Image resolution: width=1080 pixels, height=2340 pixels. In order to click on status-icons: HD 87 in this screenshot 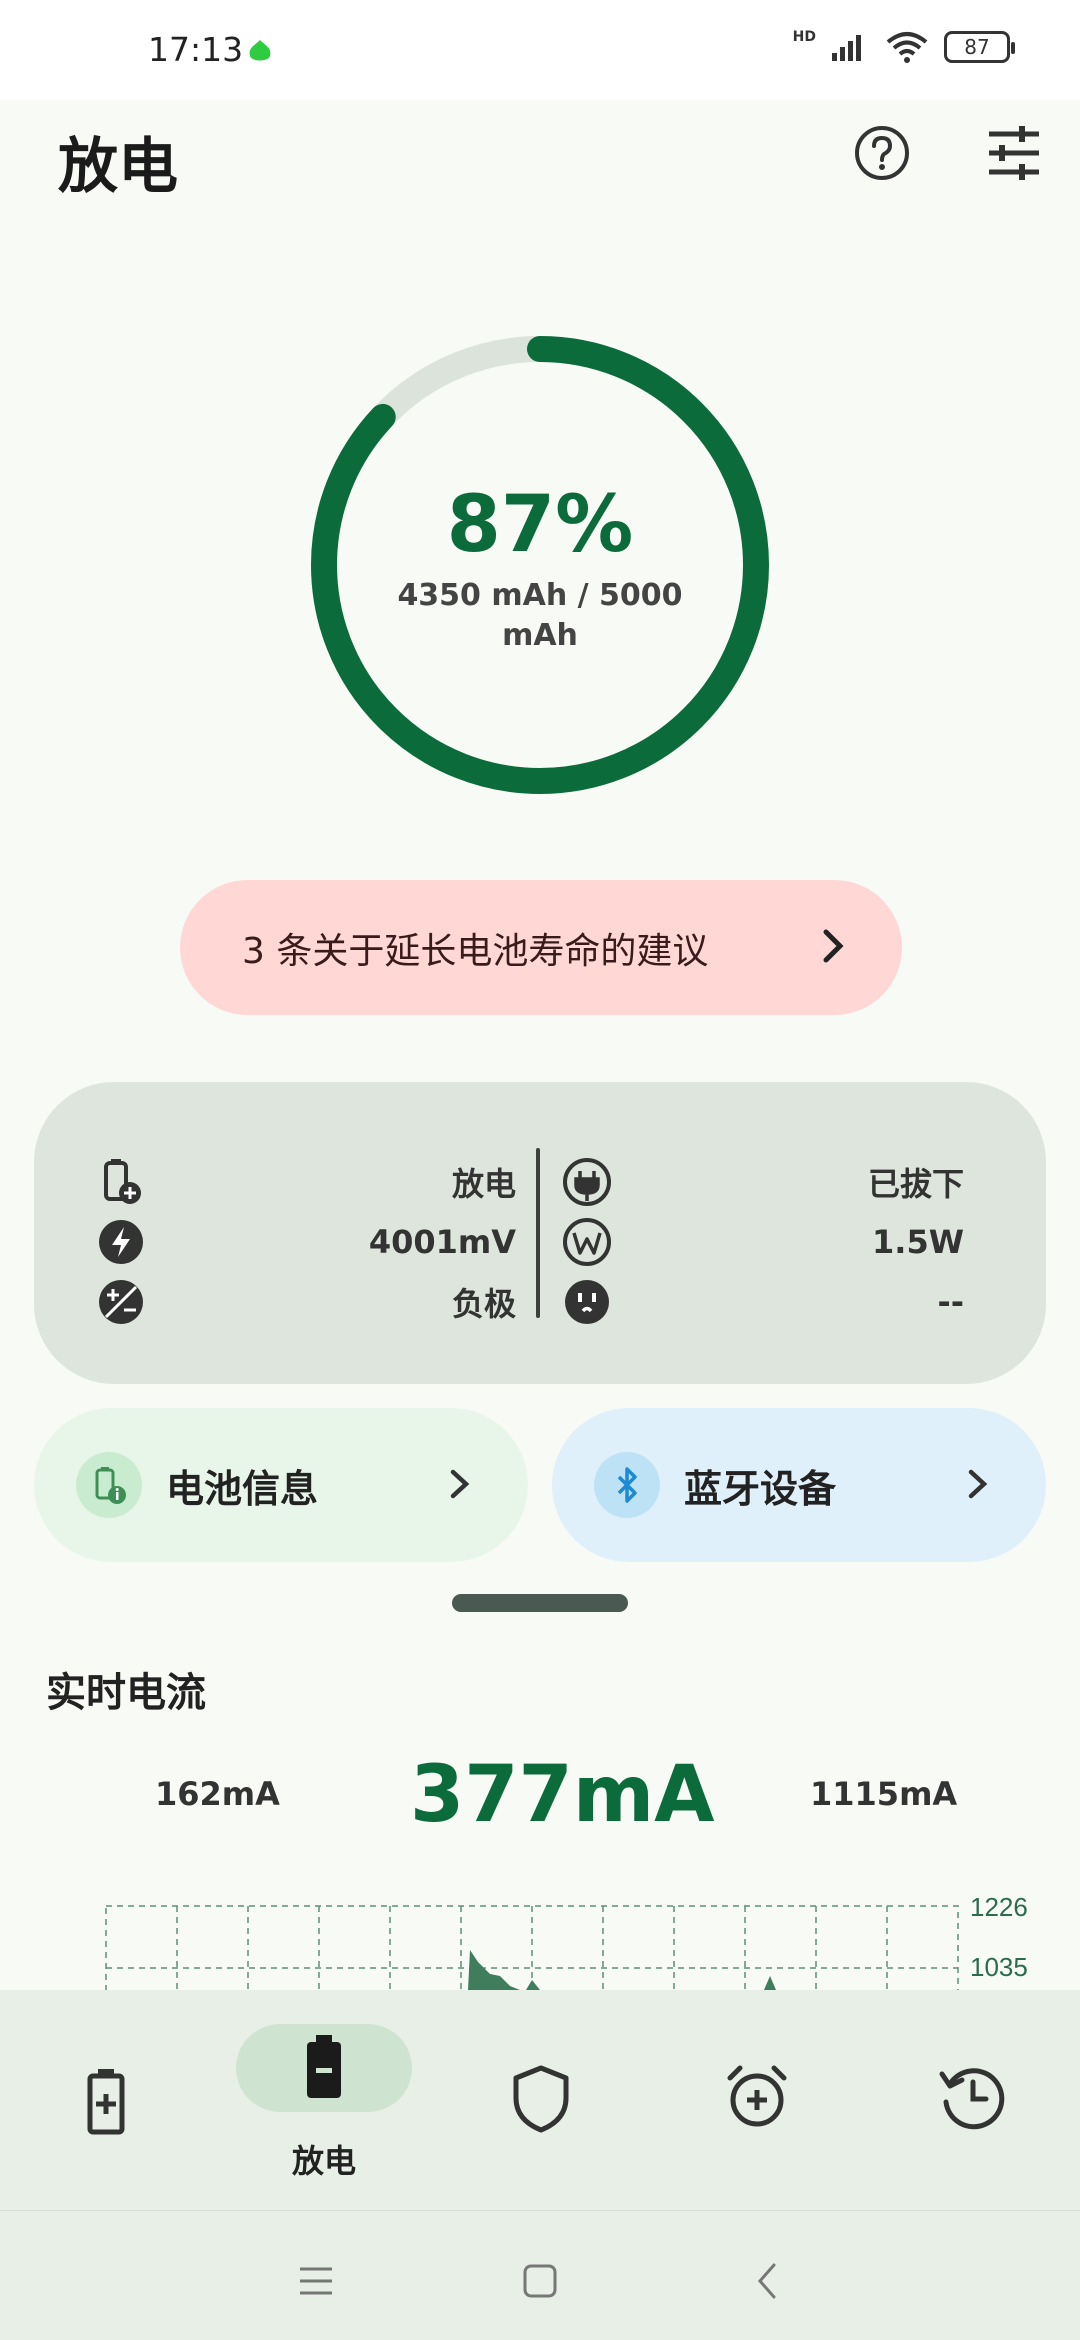, I will do `click(903, 46)`.